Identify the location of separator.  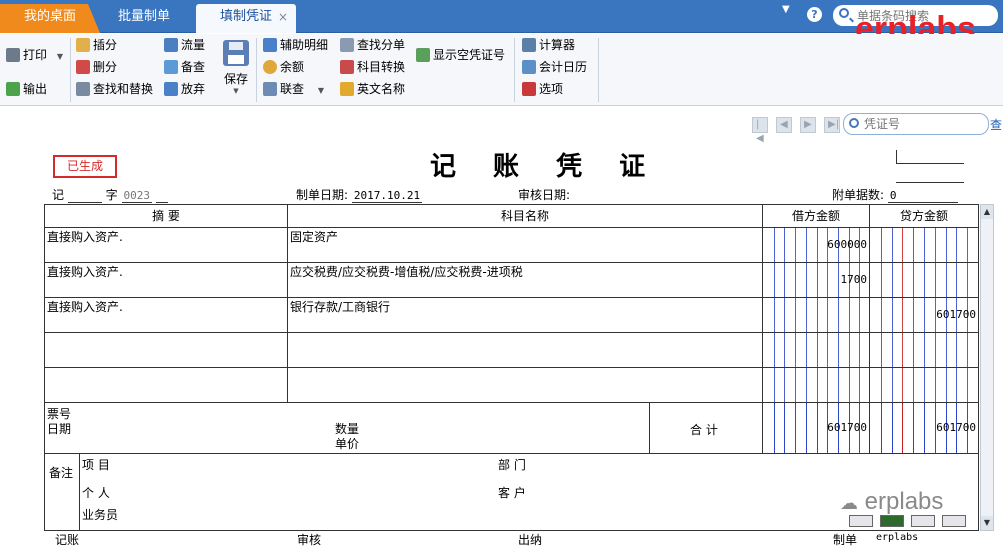
(256, 70).